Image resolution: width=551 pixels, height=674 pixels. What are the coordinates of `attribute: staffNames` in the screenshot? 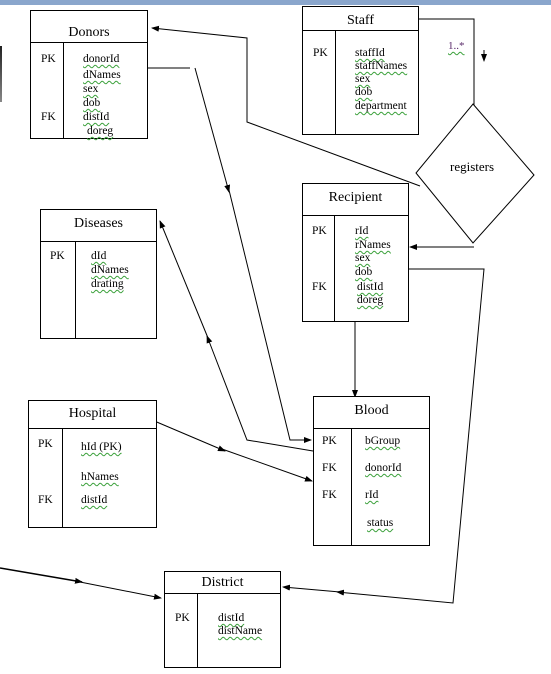 It's located at (381, 66).